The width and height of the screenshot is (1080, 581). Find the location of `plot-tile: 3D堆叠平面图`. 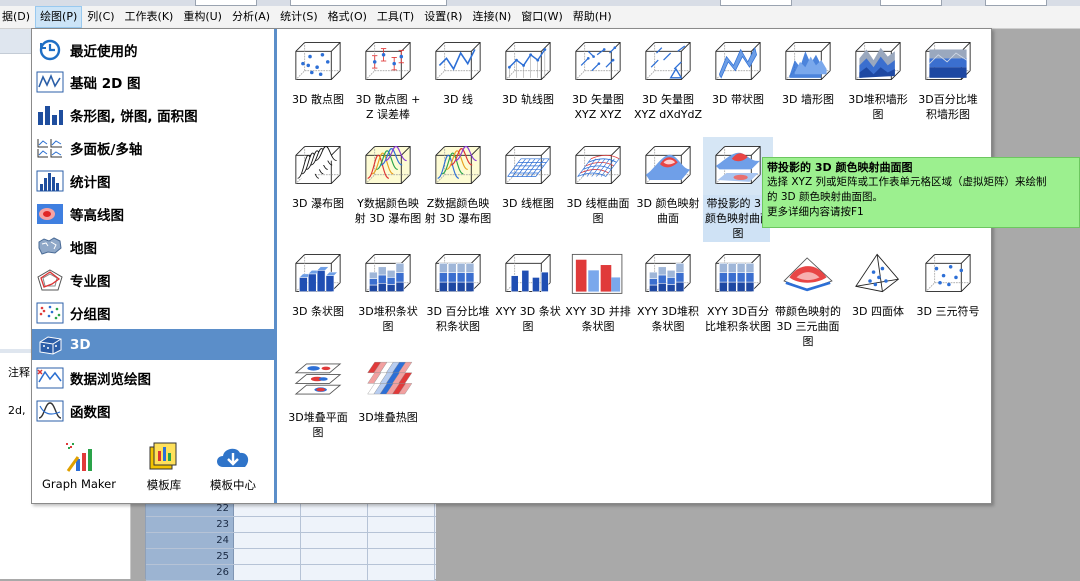

plot-tile: 3D堆叠平面图 is located at coordinates (318, 395).